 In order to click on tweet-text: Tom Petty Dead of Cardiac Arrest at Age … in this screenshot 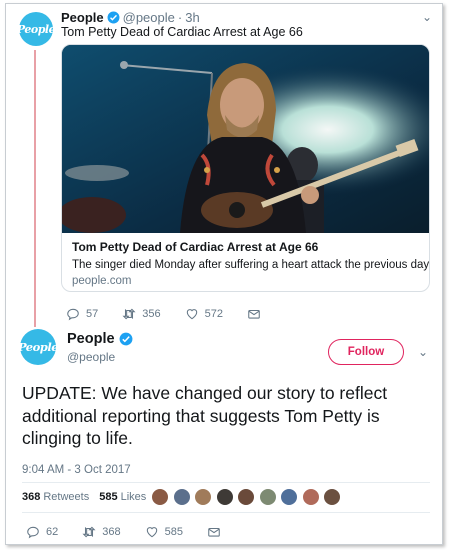, I will do `click(182, 32)`.